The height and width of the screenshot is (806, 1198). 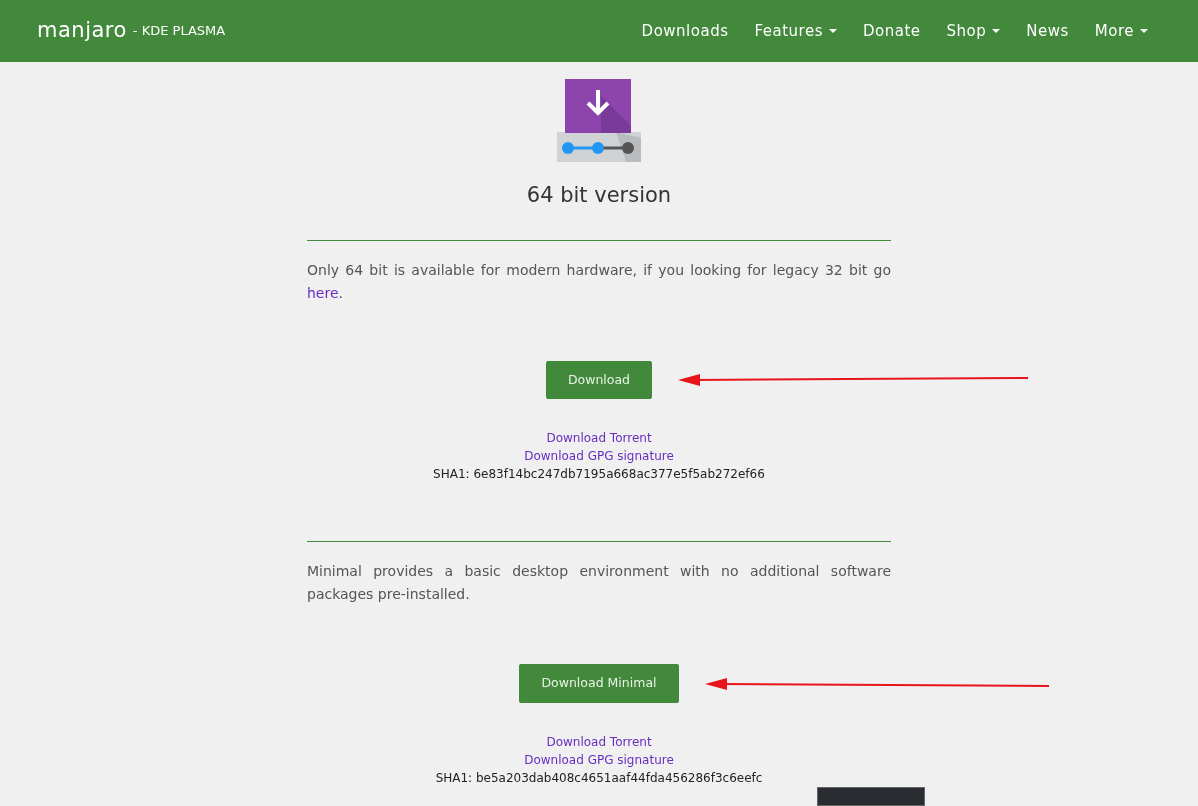 I want to click on download-drive-icon, so click(x=599, y=121).